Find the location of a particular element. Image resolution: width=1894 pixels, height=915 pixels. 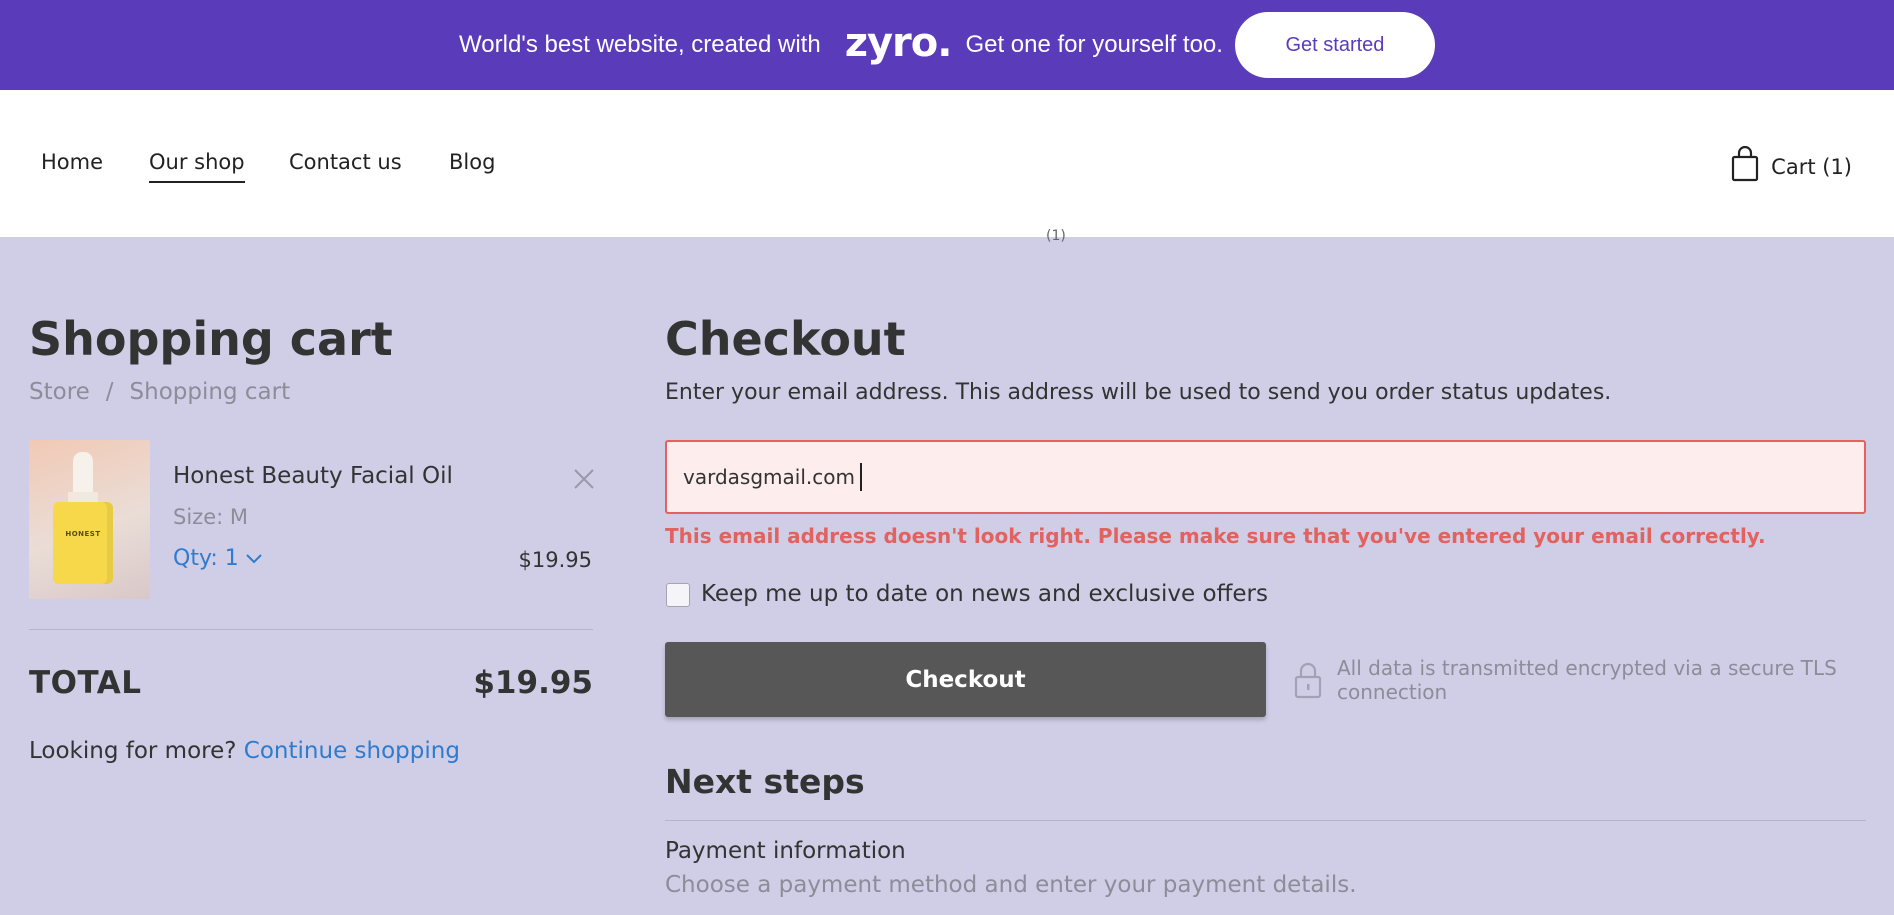

quantity-dropdown: Qty: 1 is located at coordinates (218, 558).